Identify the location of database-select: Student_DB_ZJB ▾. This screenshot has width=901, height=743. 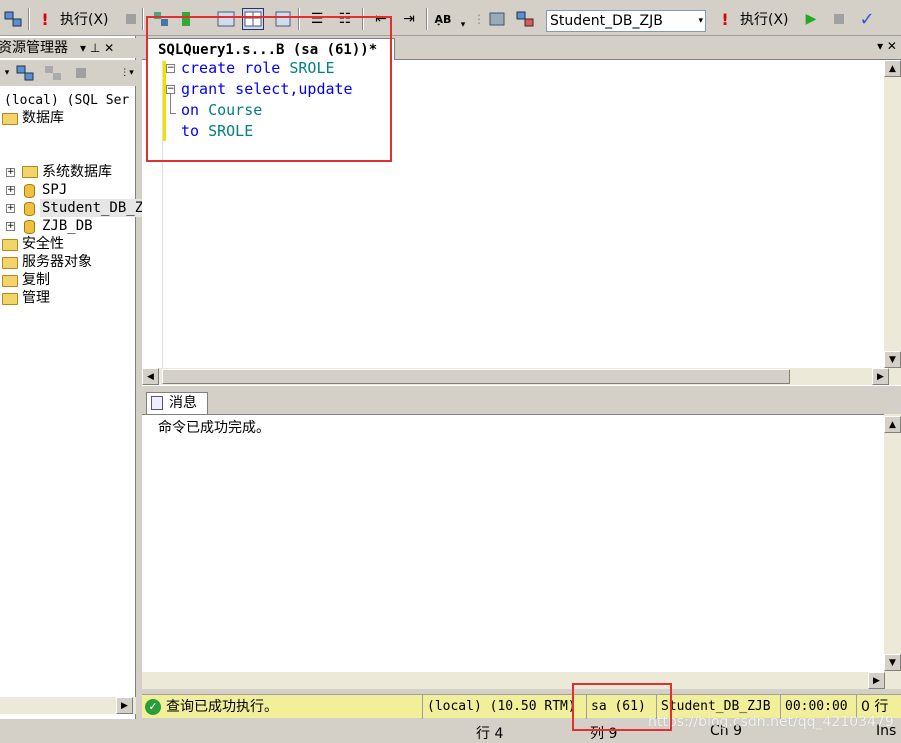
(626, 21).